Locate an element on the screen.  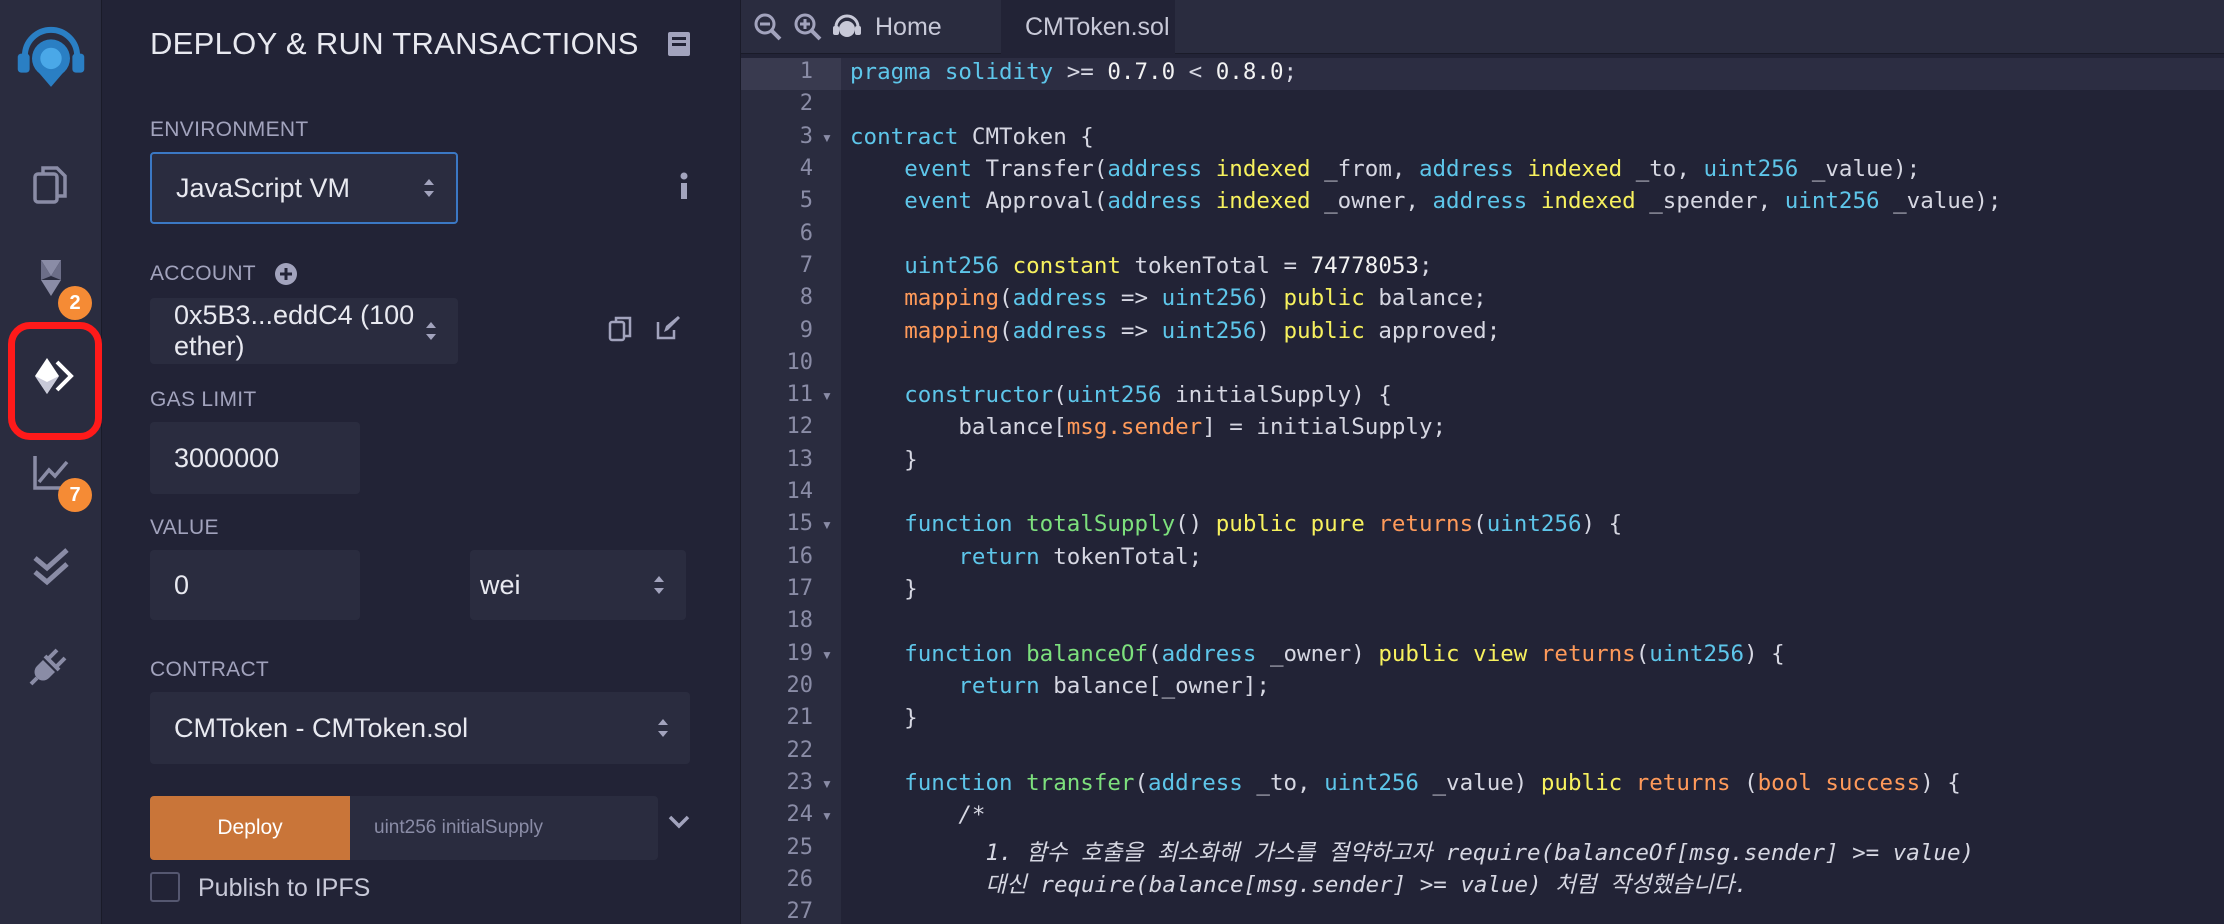
gas-limit-input: 3000000 is located at coordinates (255, 458).